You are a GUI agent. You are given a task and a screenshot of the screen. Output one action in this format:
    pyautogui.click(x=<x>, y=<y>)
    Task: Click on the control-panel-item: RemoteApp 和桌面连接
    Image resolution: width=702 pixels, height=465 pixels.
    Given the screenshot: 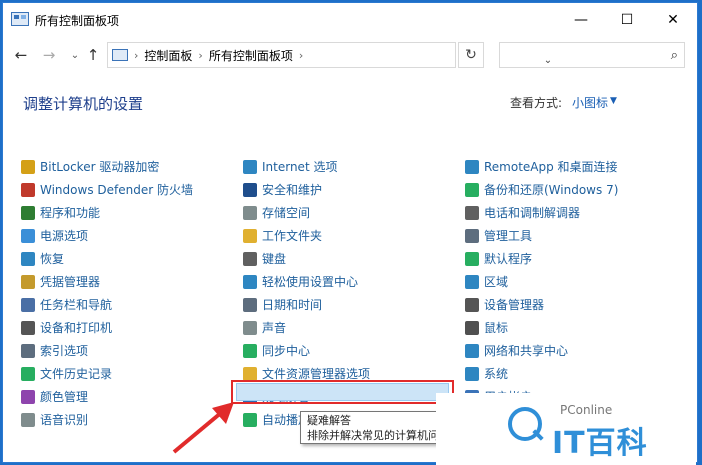 What is the action you would take?
    pyautogui.click(x=541, y=166)
    